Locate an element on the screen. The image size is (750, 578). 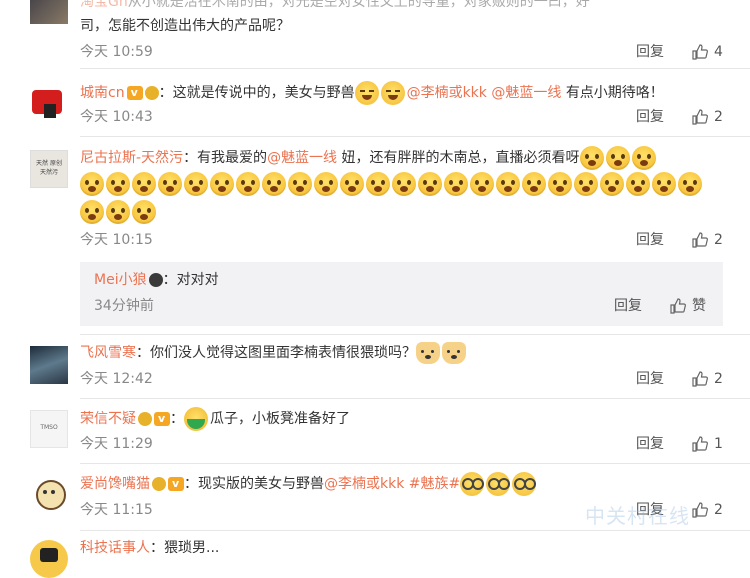
comment-text: 尼古拉斯-天然污：有我最爱的@魅蓝一线 妞，还有胖胖的木南总，直播必须看呀 is located at coordinates (369, 158).